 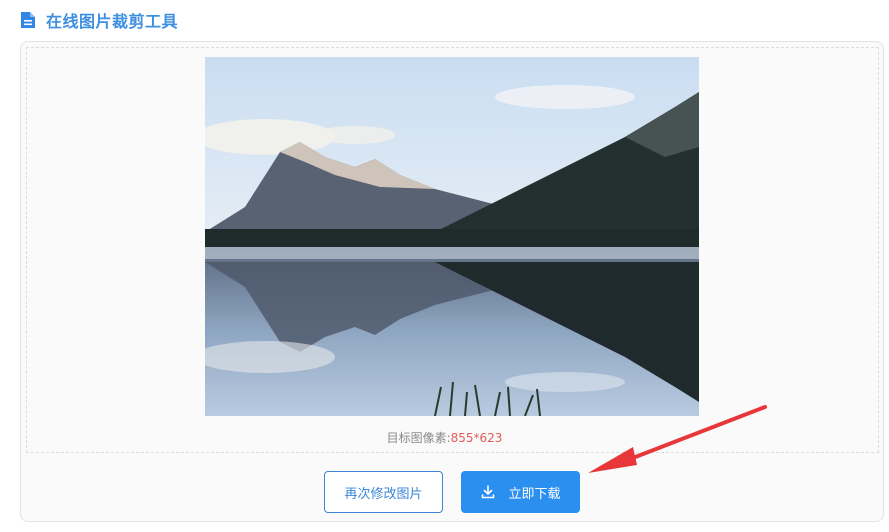 What do you see at coordinates (28, 20) in the screenshot?
I see `document-icon` at bounding box center [28, 20].